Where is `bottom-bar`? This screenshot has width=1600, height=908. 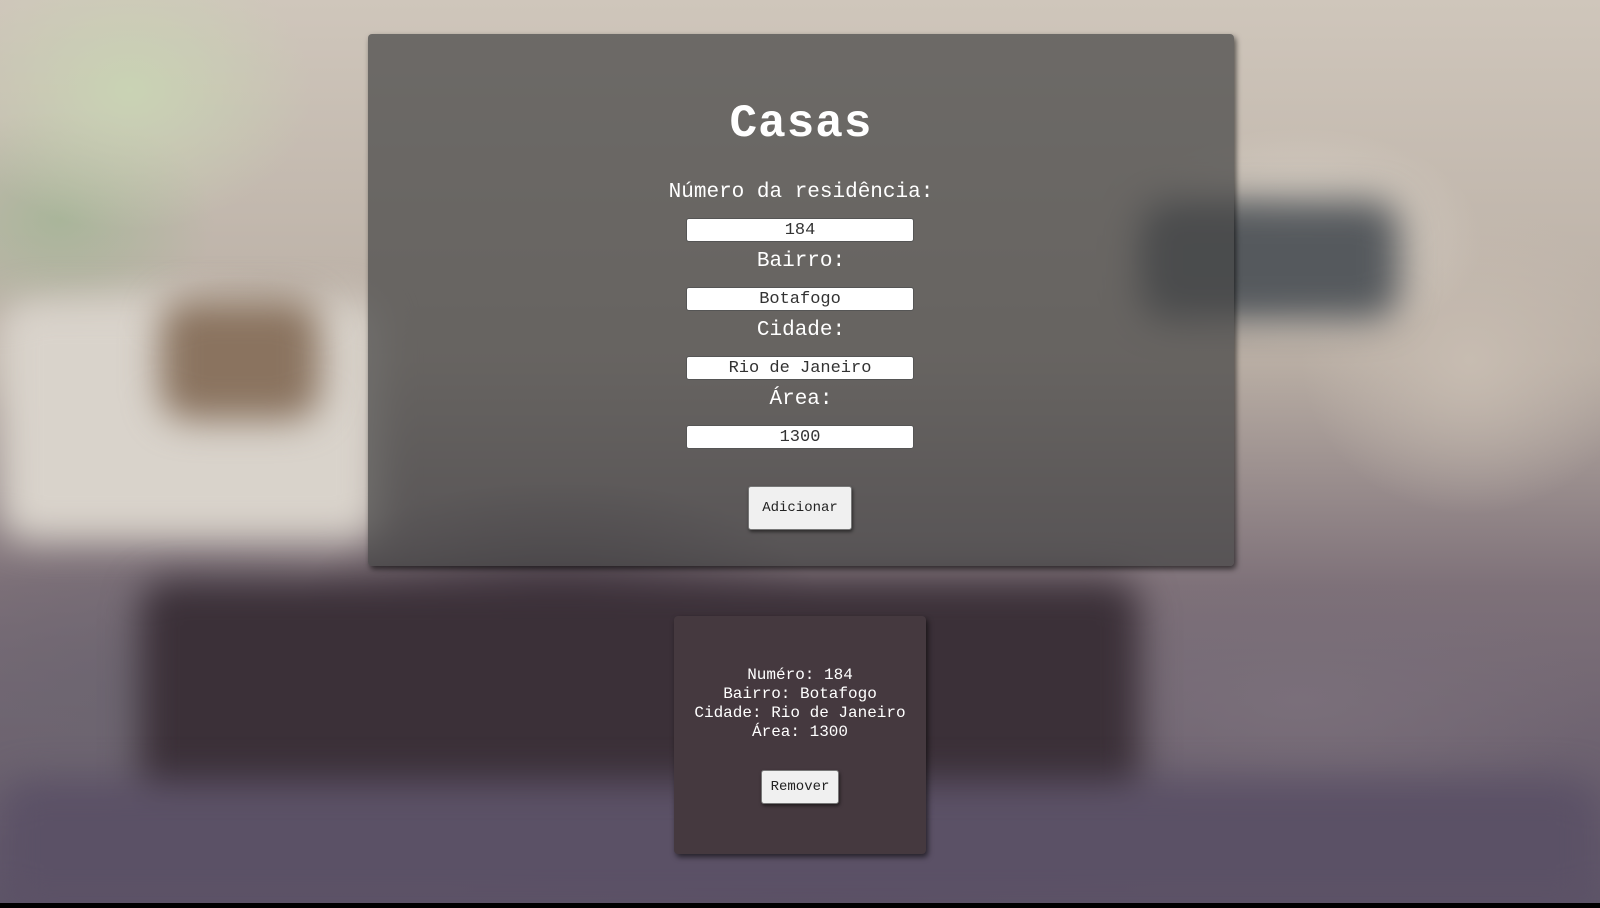 bottom-bar is located at coordinates (800, 905).